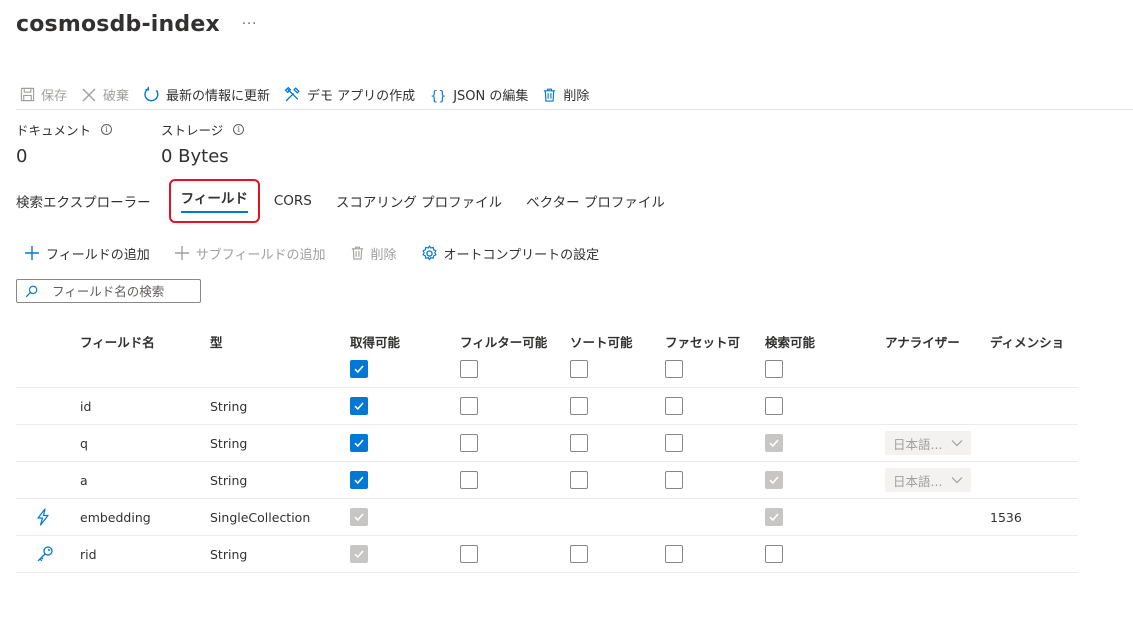 The height and width of the screenshot is (628, 1133). I want to click on select-all-facetable-checkbox, so click(674, 369).